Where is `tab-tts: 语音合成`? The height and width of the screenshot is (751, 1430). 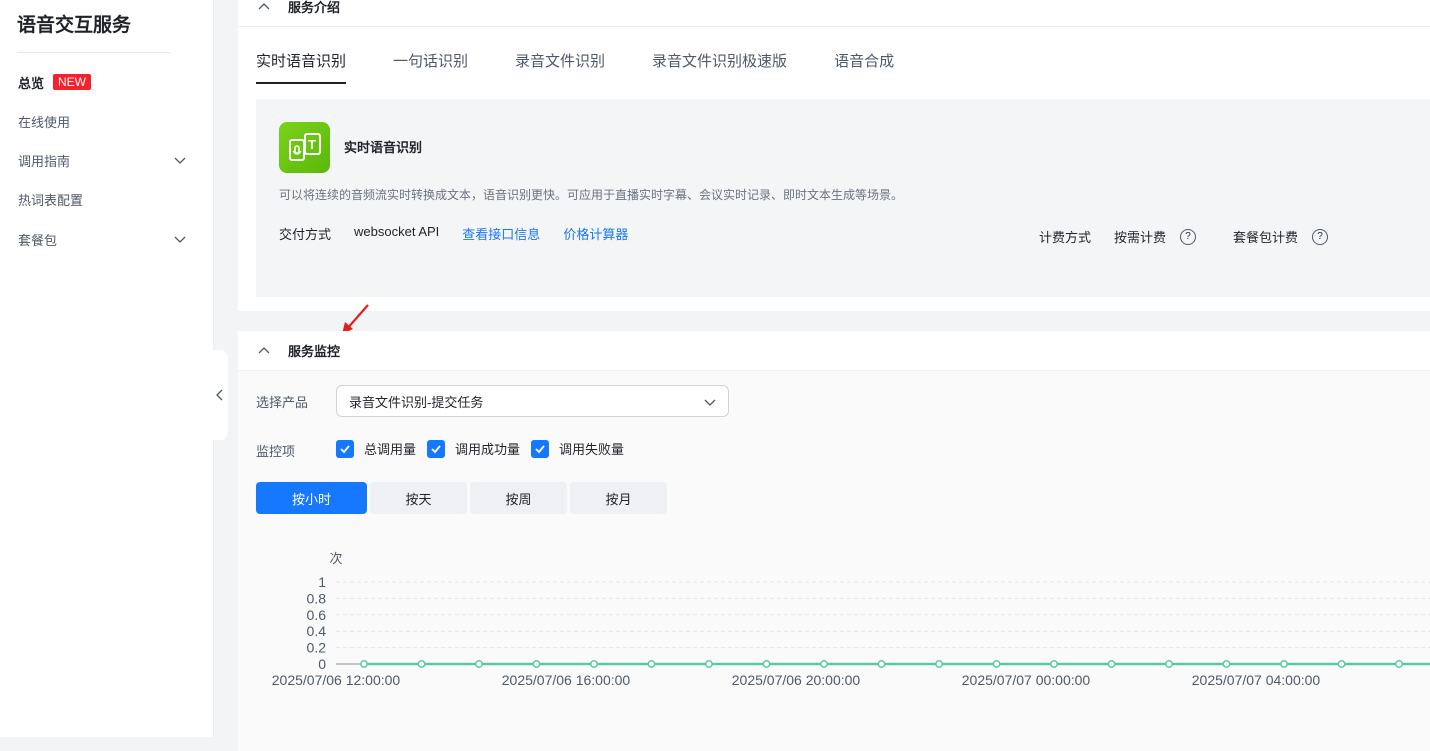 tab-tts: 语音合成 is located at coordinates (864, 67).